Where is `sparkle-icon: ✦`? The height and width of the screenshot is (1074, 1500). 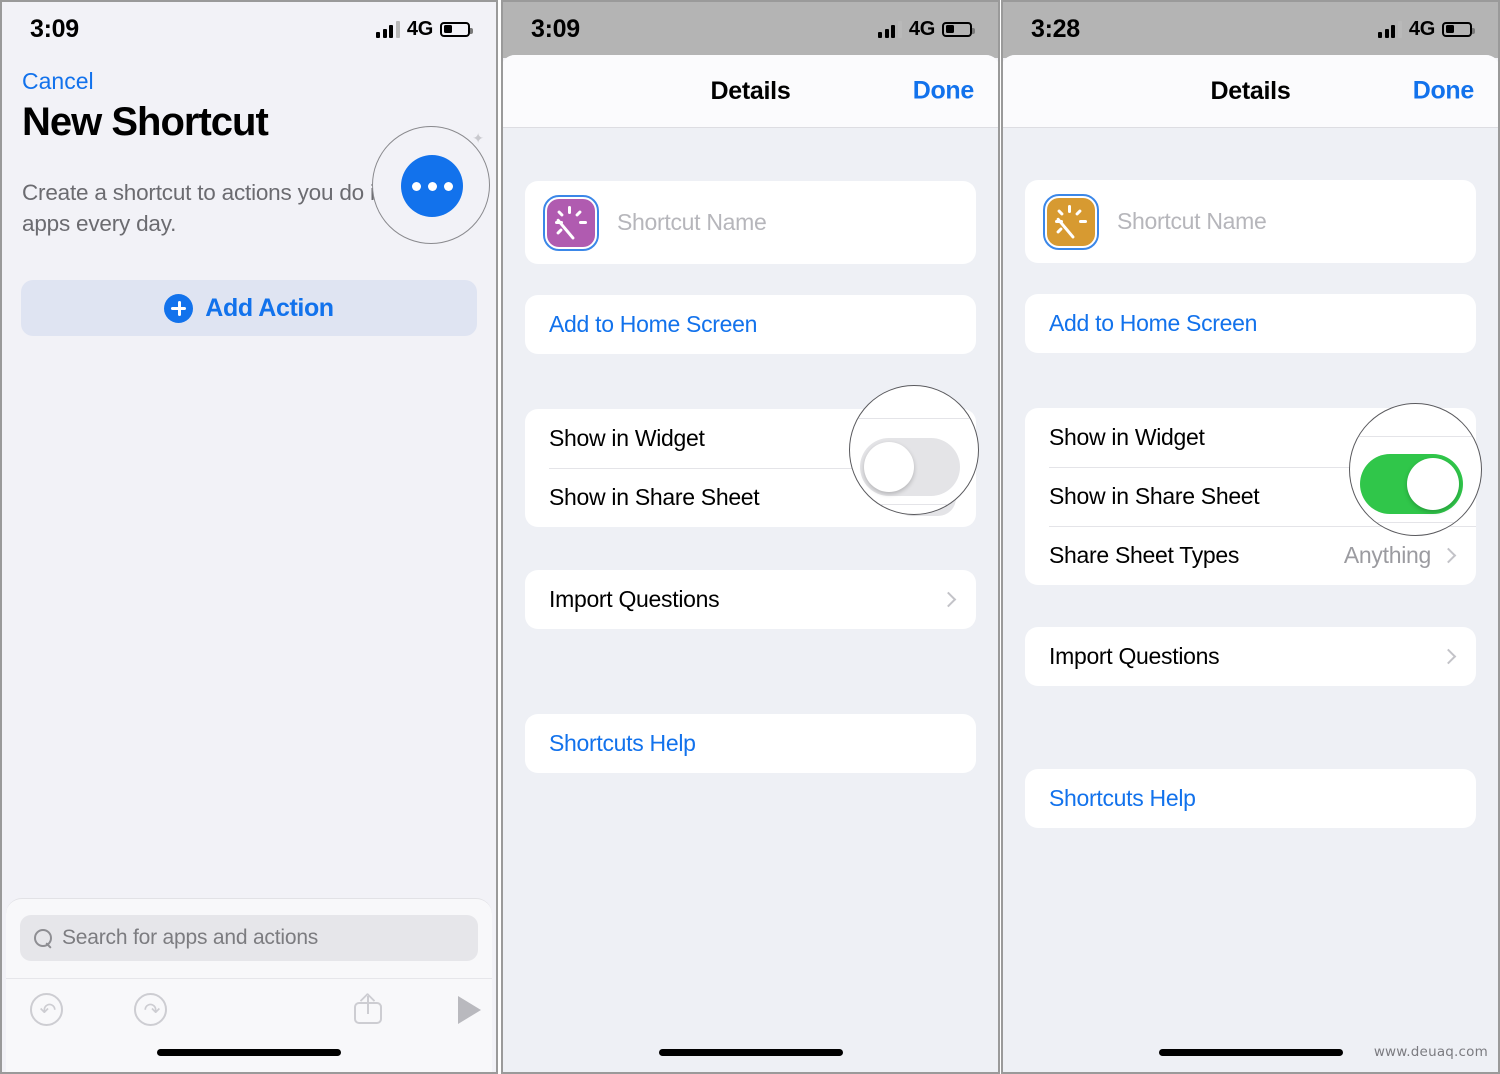
sparkle-icon: ✦ is located at coordinates (478, 138).